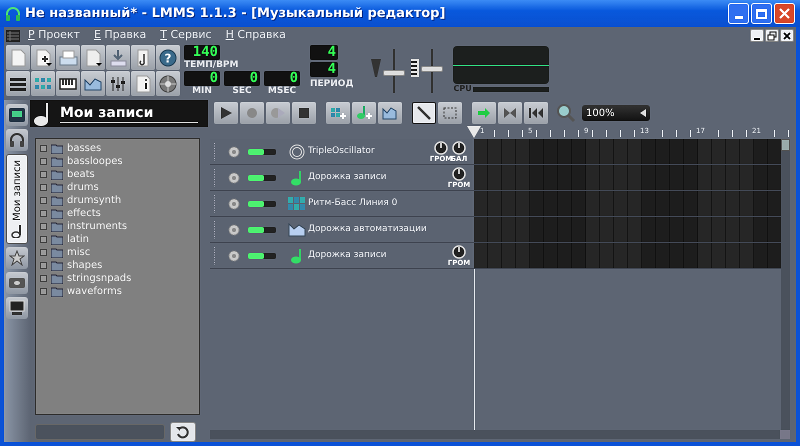 This screenshot has width=800, height=446. What do you see at coordinates (119, 148) in the screenshot?
I see `folder-item: basses` at bounding box center [119, 148].